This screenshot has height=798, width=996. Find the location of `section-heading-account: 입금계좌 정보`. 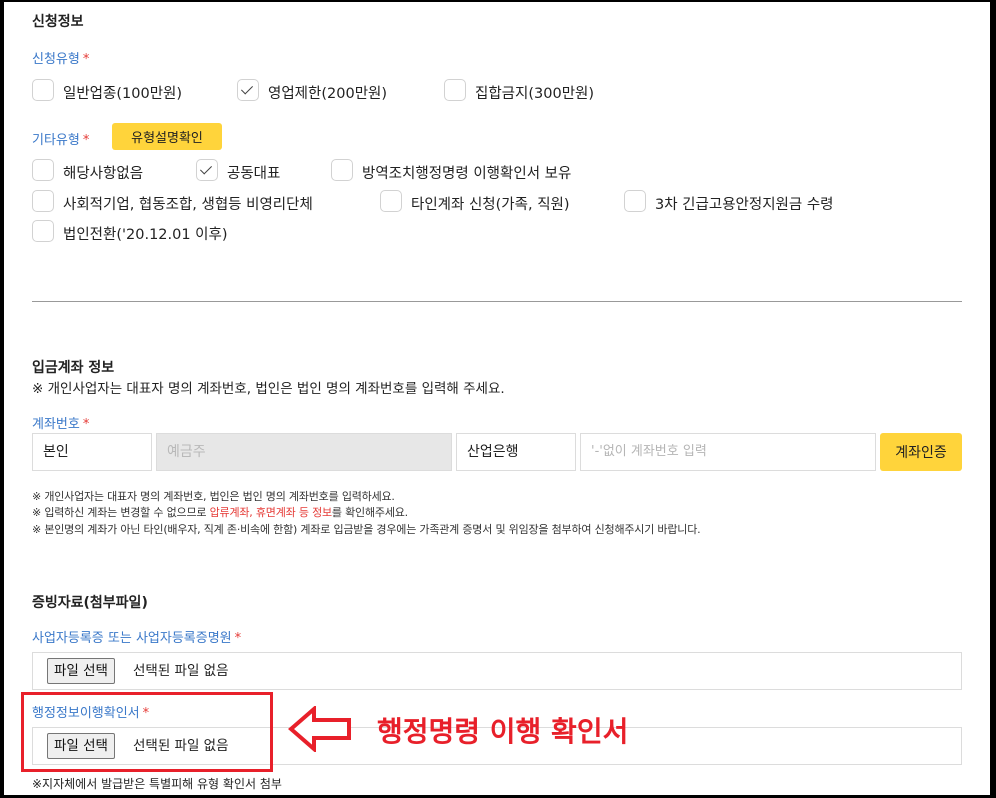

section-heading-account: 입금계좌 정보 is located at coordinates (73, 368).